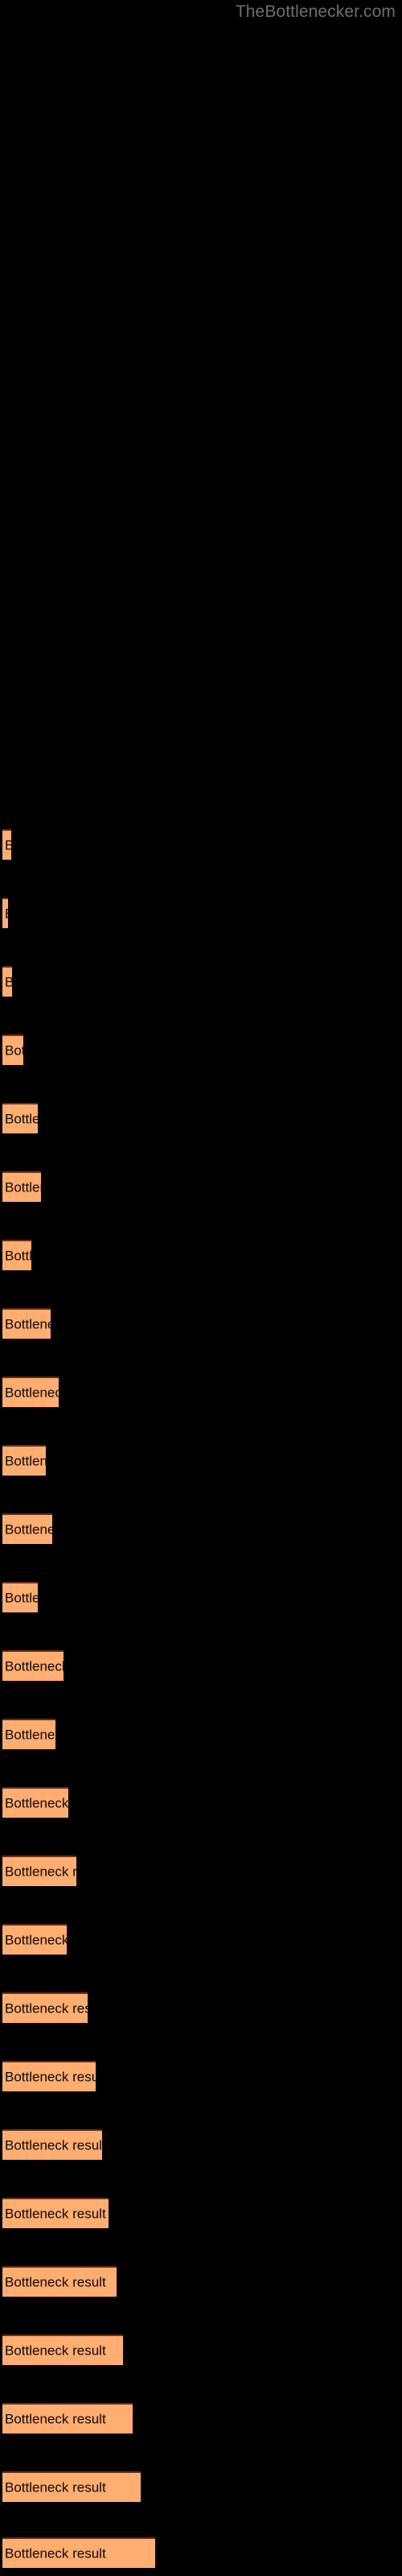 The width and height of the screenshot is (402, 2576). Describe the element at coordinates (315, 11) in the screenshot. I see `site-watermark: TheBottlenecker.com` at that location.